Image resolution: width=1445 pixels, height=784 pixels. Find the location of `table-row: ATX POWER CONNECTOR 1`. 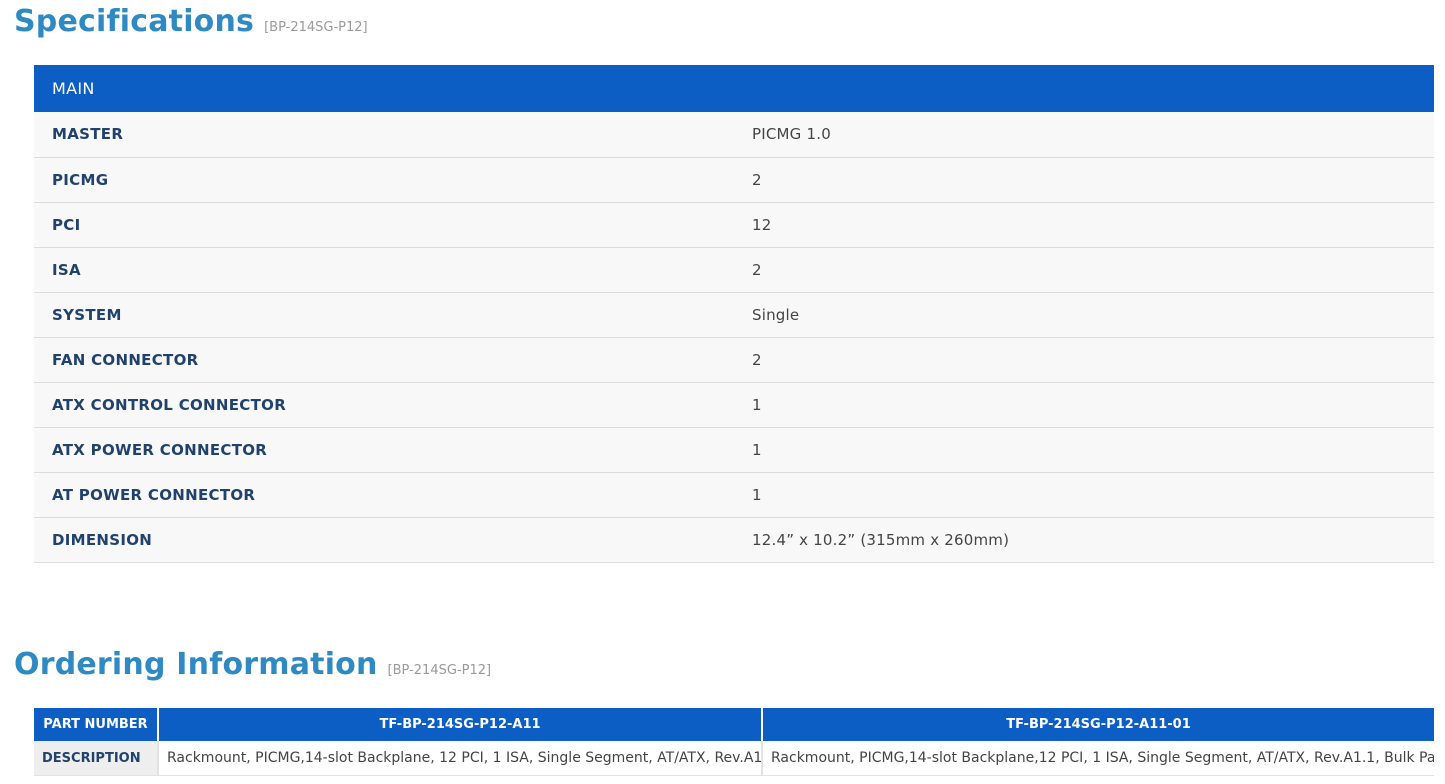

table-row: ATX POWER CONNECTOR 1 is located at coordinates (734, 450).